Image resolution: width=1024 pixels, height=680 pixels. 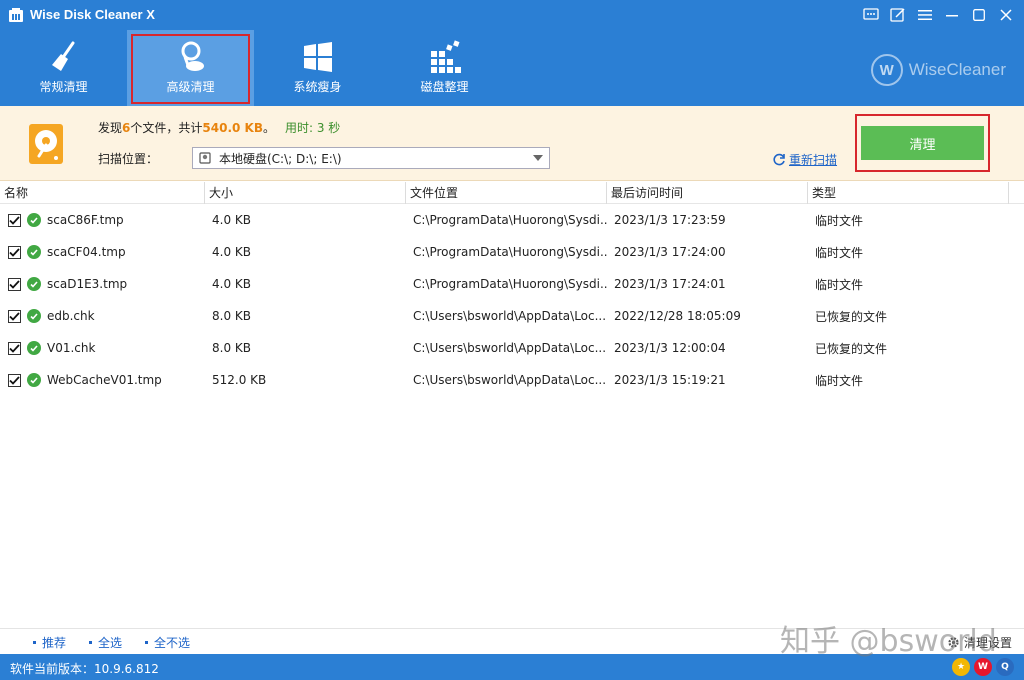 I want to click on qq-icon: Q, so click(x=1005, y=667).